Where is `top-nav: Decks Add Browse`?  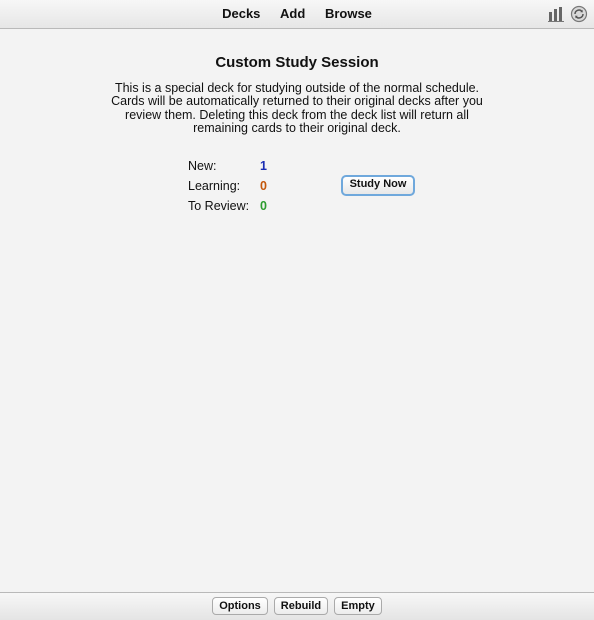
top-nav: Decks Add Browse is located at coordinates (297, 13).